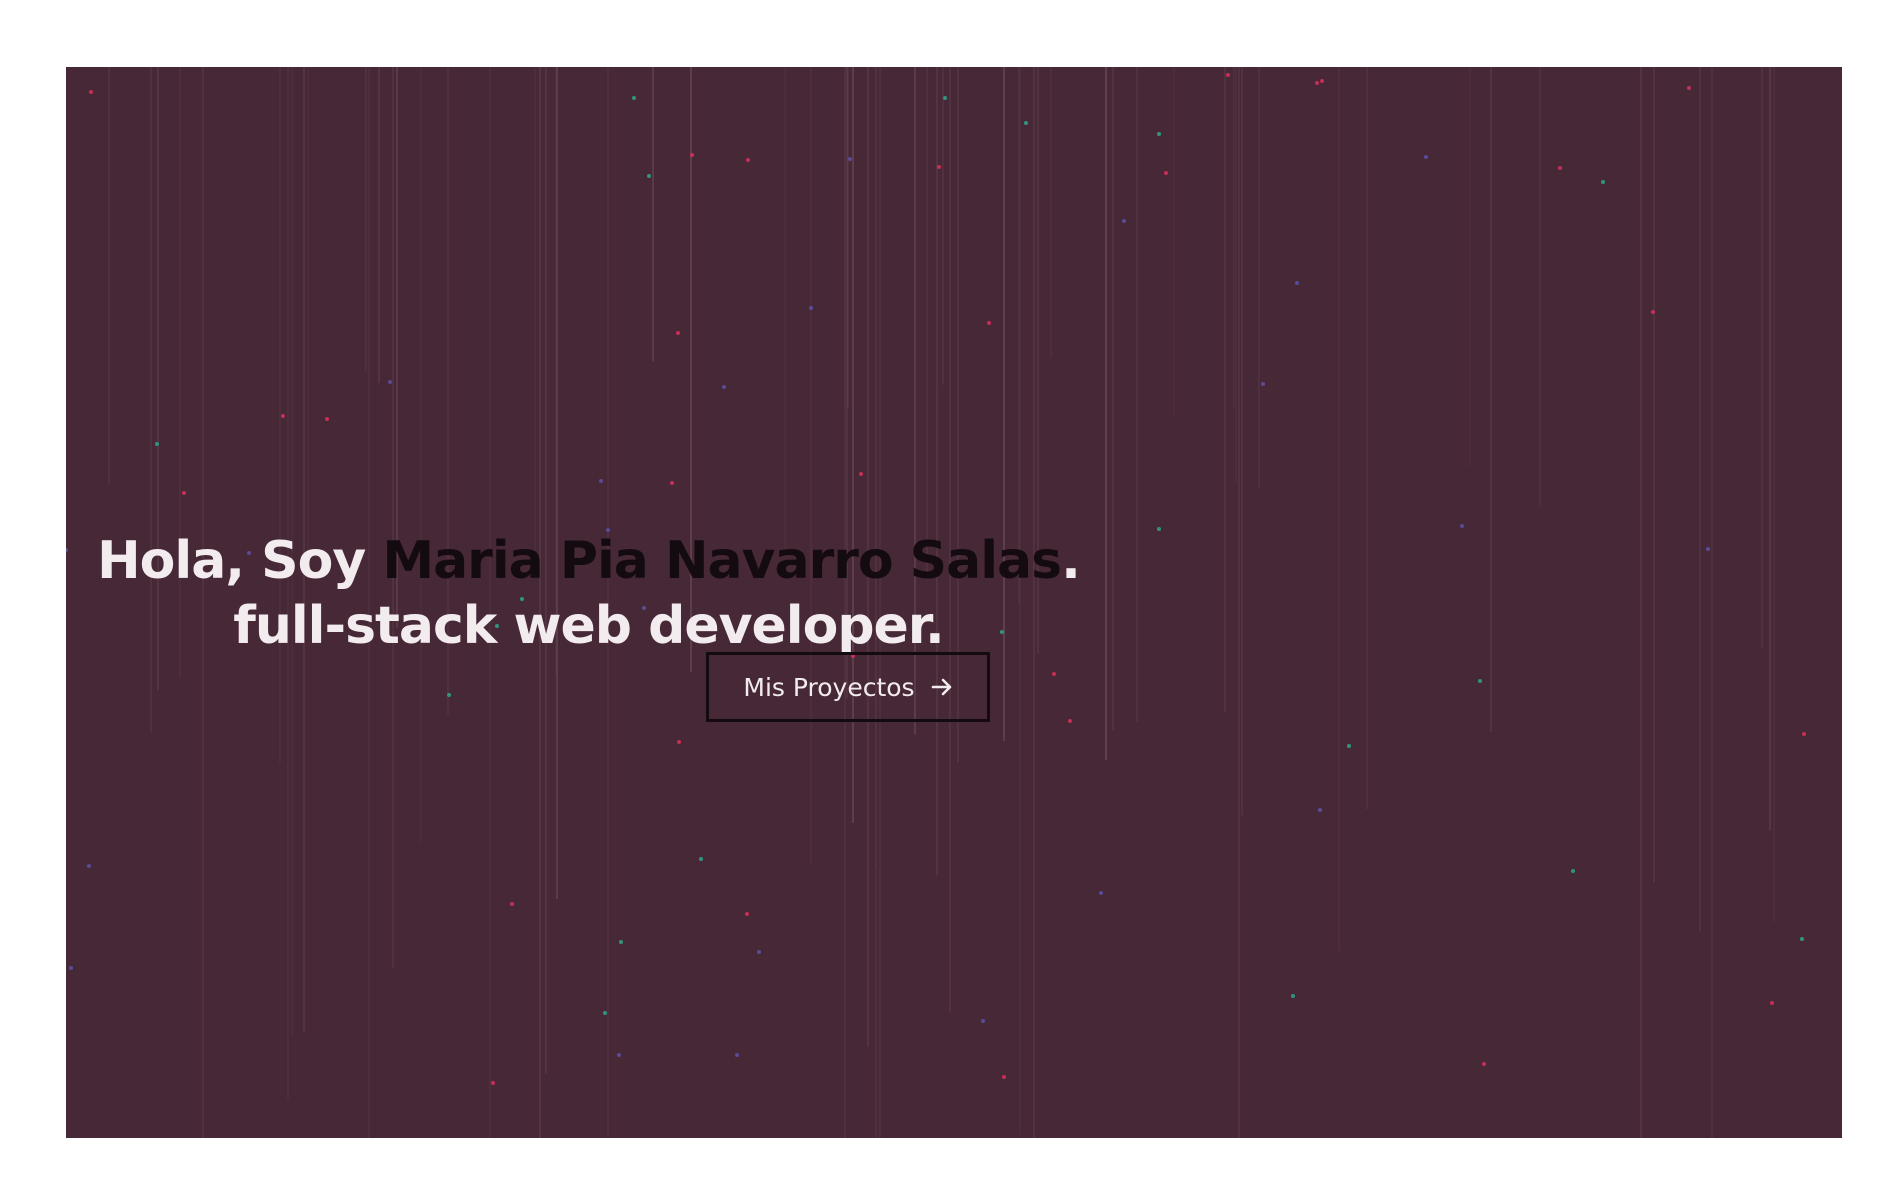 The width and height of the screenshot is (1900, 1200). I want to click on greeting-text: Hola, Soy, so click(240, 560).